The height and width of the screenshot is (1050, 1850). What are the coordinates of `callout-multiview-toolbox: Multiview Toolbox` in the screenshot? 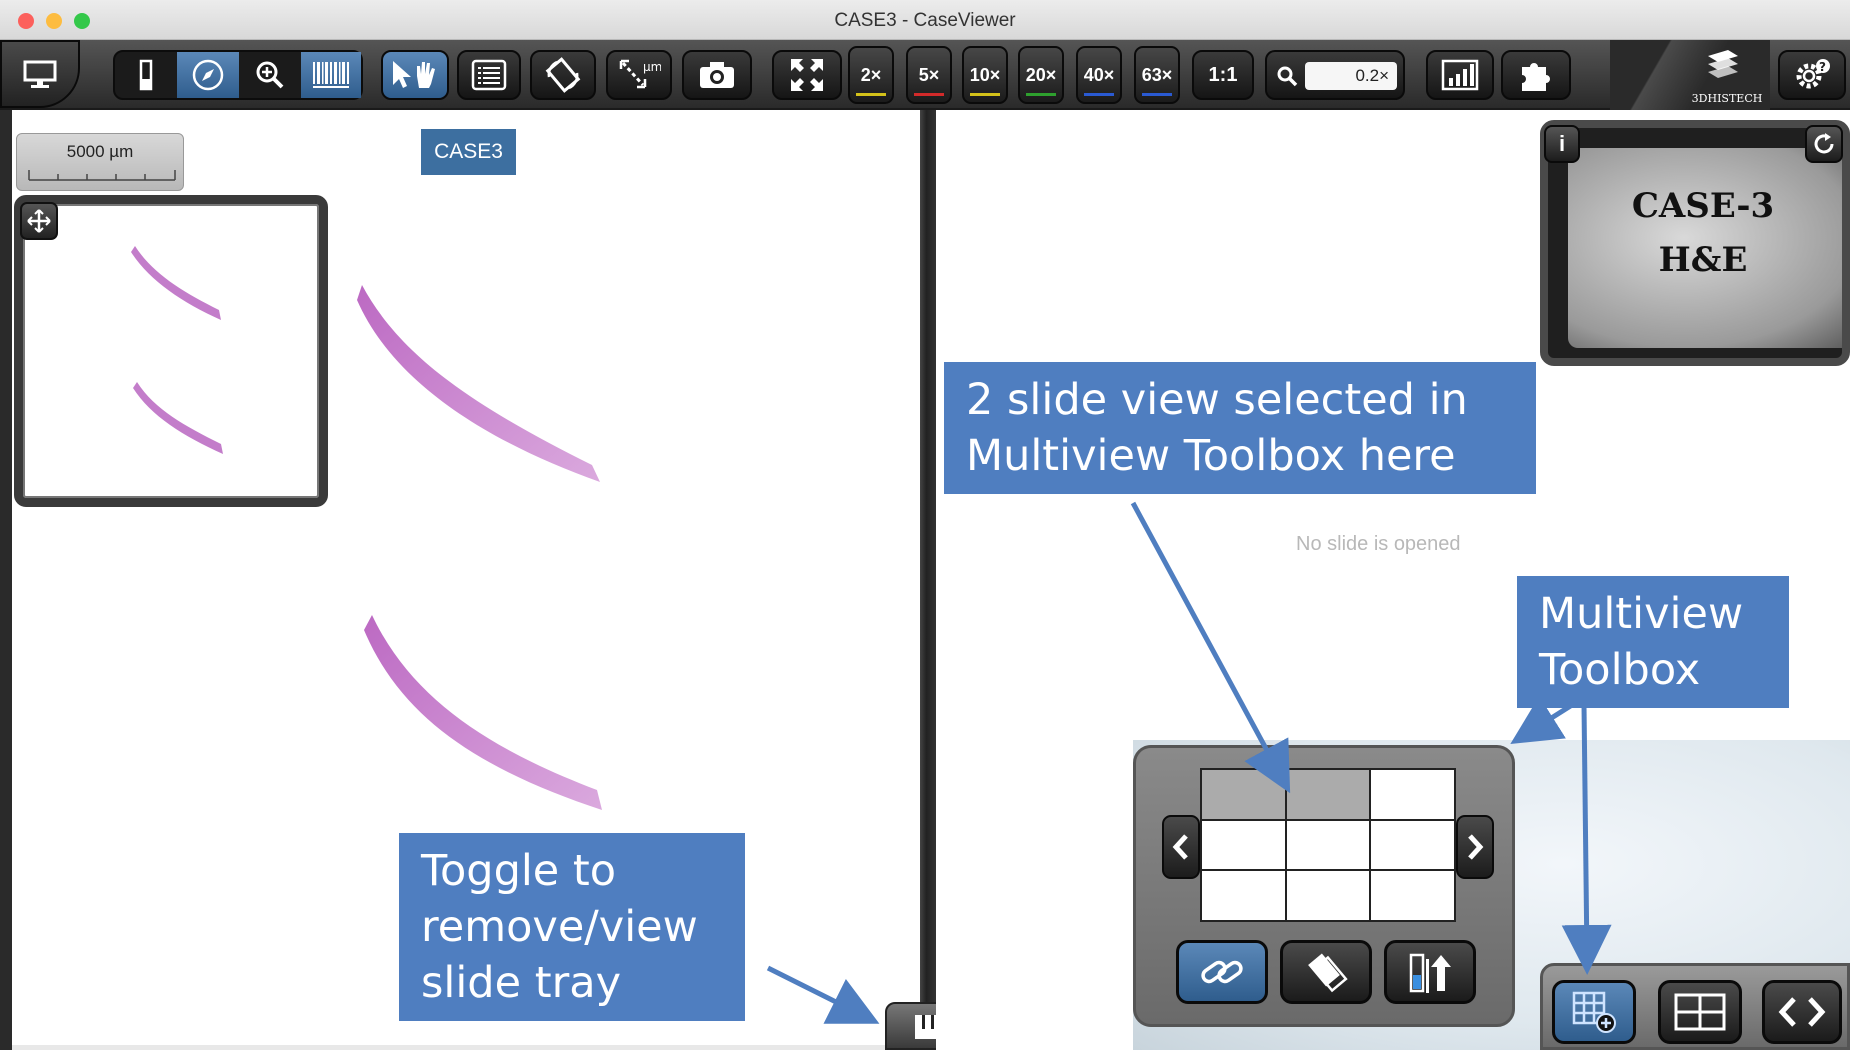 It's located at (1653, 642).